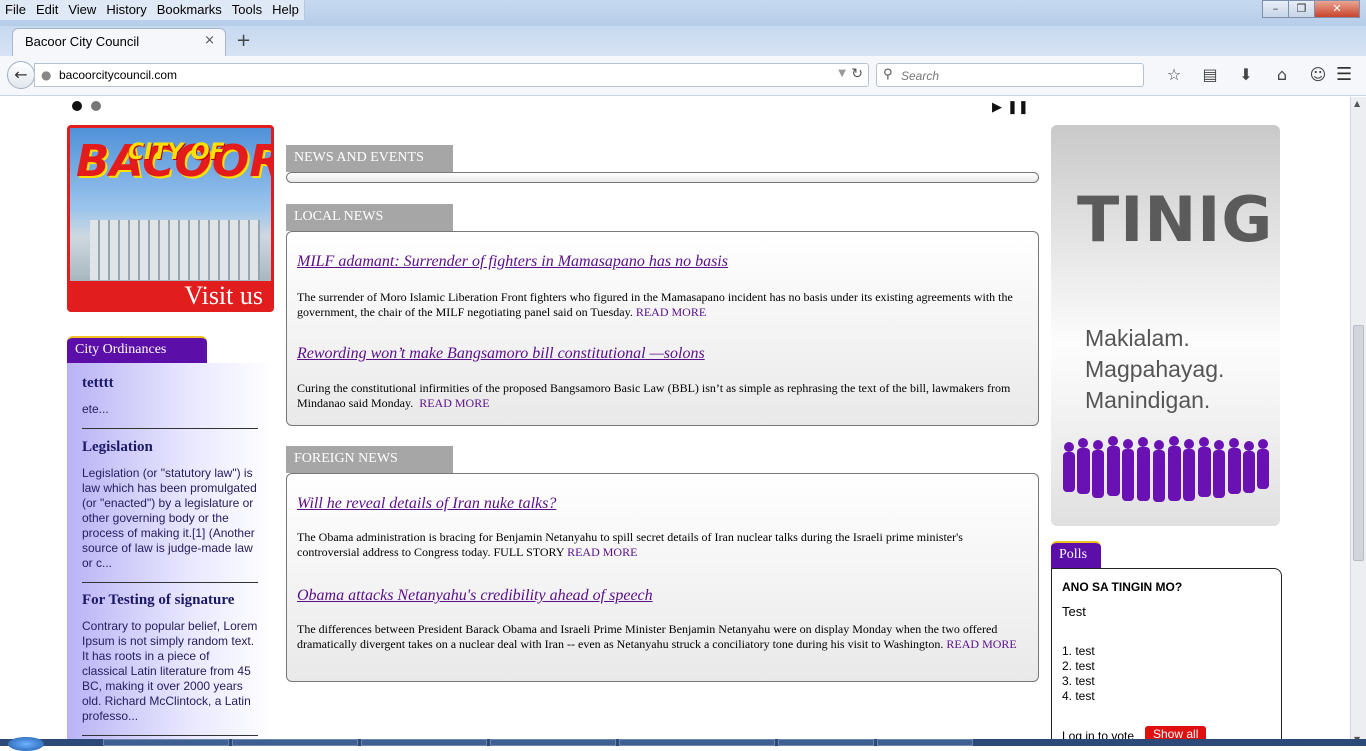 The image size is (1366, 751). I want to click on globe-icon: ●, so click(46, 75).